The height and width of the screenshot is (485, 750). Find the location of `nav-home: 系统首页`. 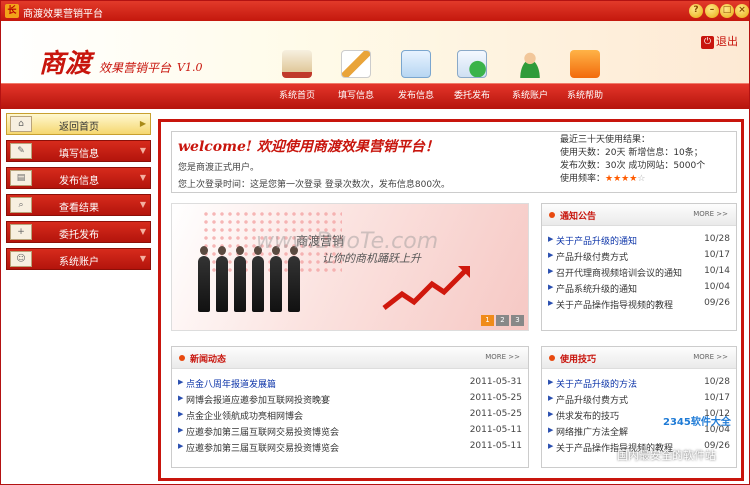

nav-home: 系统首页 is located at coordinates (297, 75).